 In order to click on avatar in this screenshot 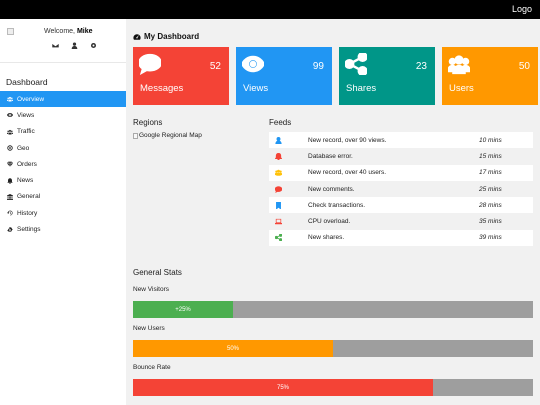, I will do `click(10, 31)`.